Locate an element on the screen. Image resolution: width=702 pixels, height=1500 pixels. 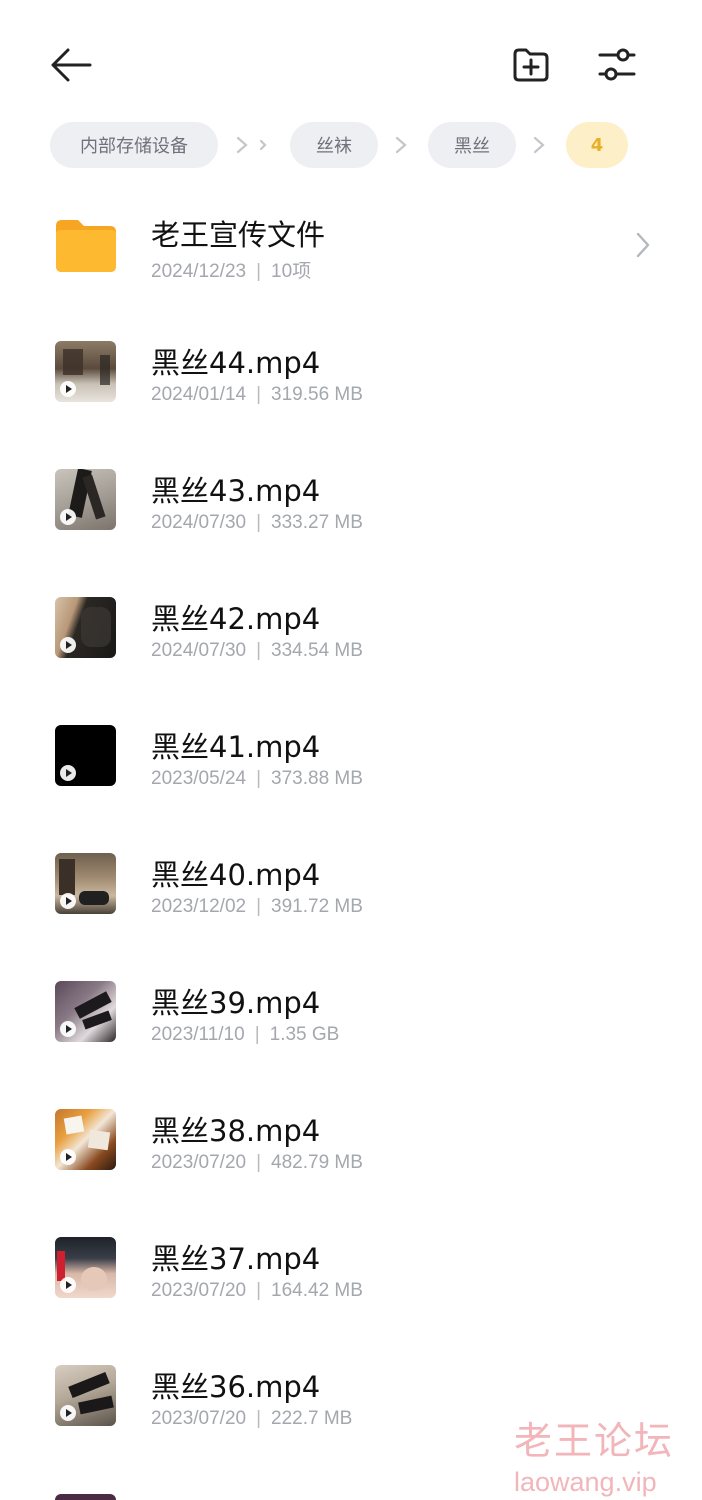
file-meta: 2023/11/10 | 1.35 GB is located at coordinates (245, 1034).